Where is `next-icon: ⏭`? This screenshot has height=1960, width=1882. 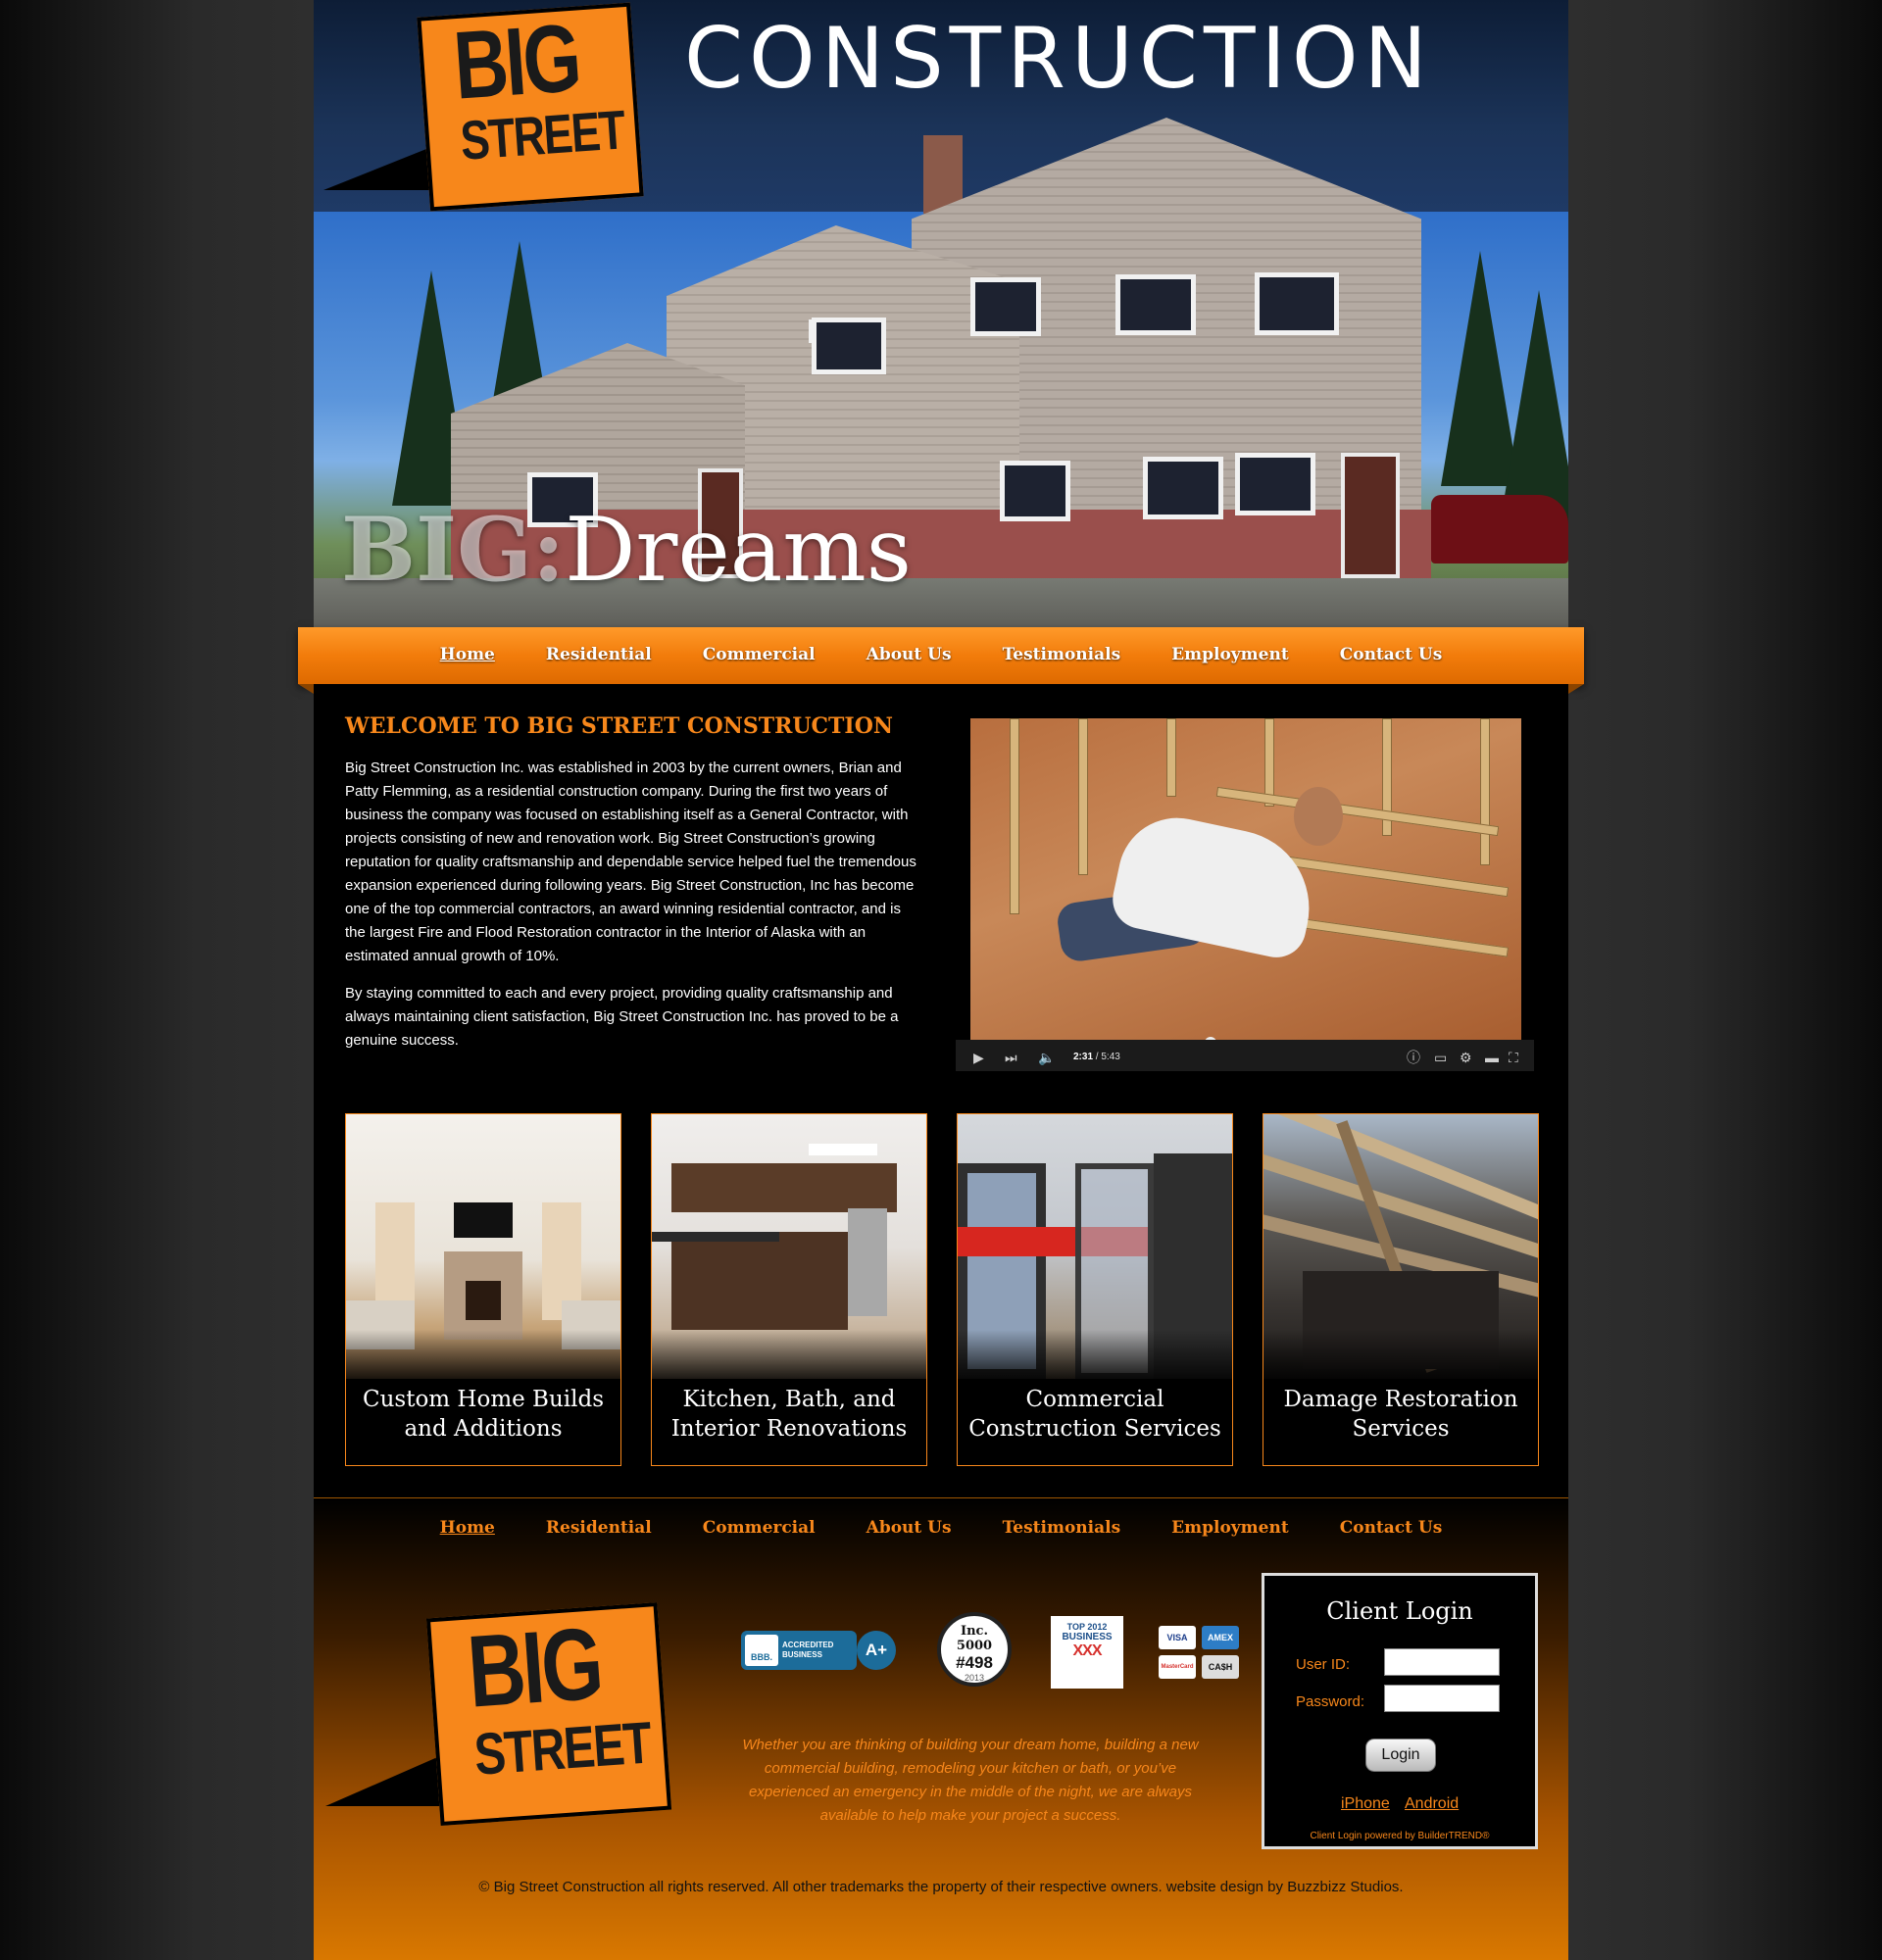 next-icon: ⏭ is located at coordinates (1011, 1057).